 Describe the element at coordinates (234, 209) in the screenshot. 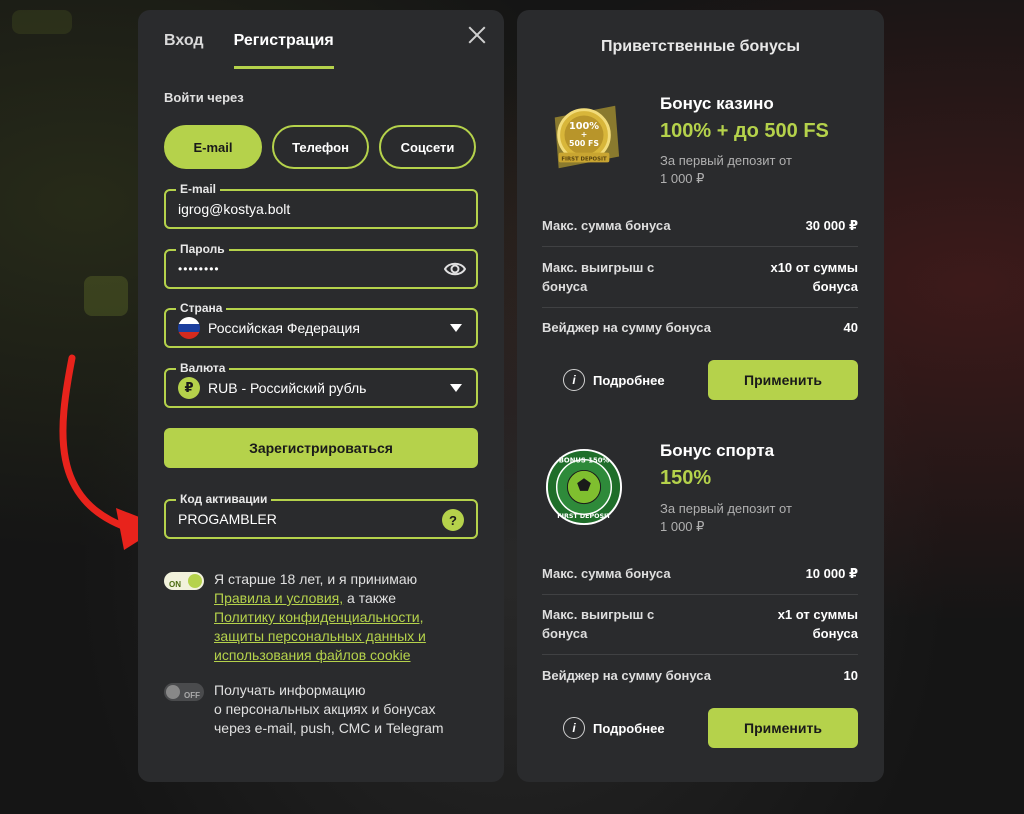

I see `email-value: igrog@kostya.bolt` at that location.